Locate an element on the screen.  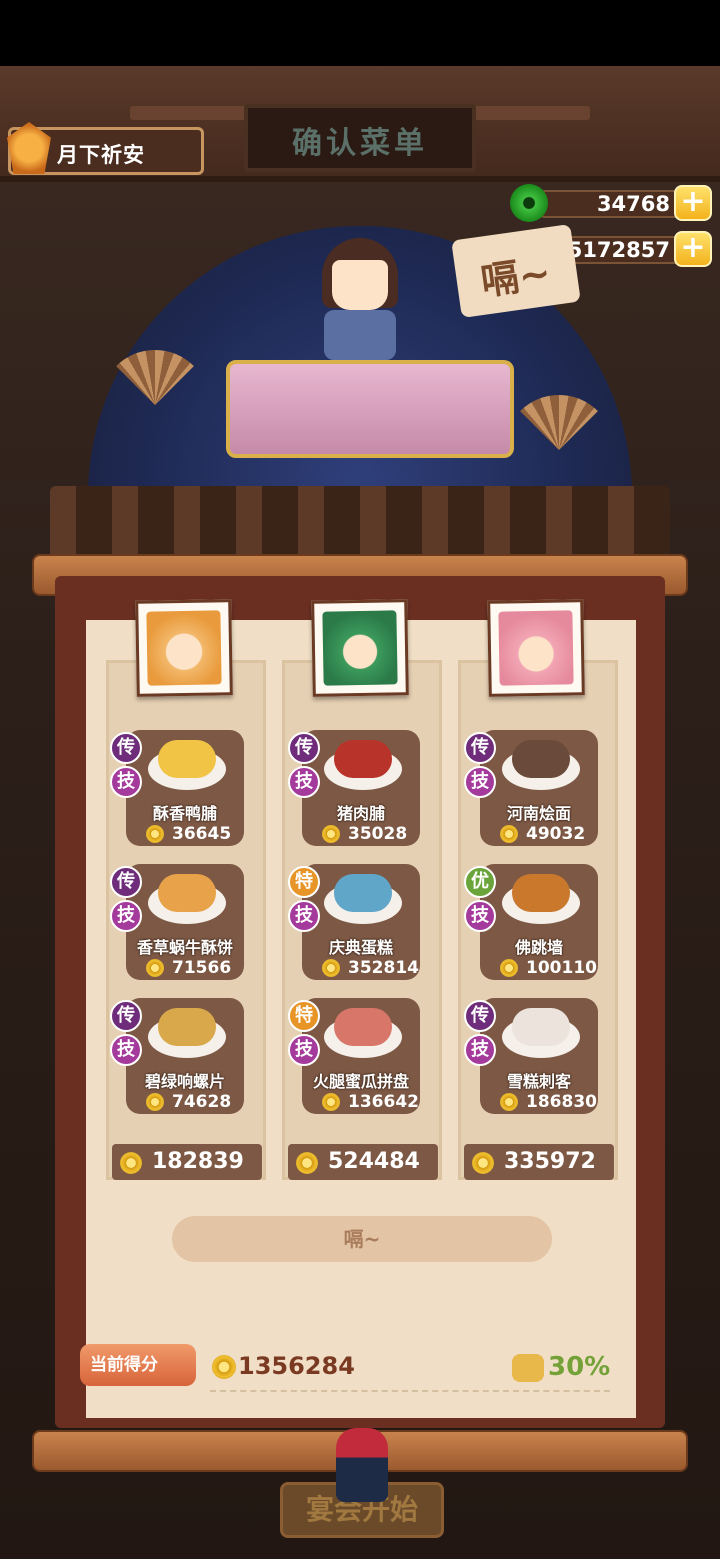
dish-price-value: 136642 is located at coordinates (383, 1102).